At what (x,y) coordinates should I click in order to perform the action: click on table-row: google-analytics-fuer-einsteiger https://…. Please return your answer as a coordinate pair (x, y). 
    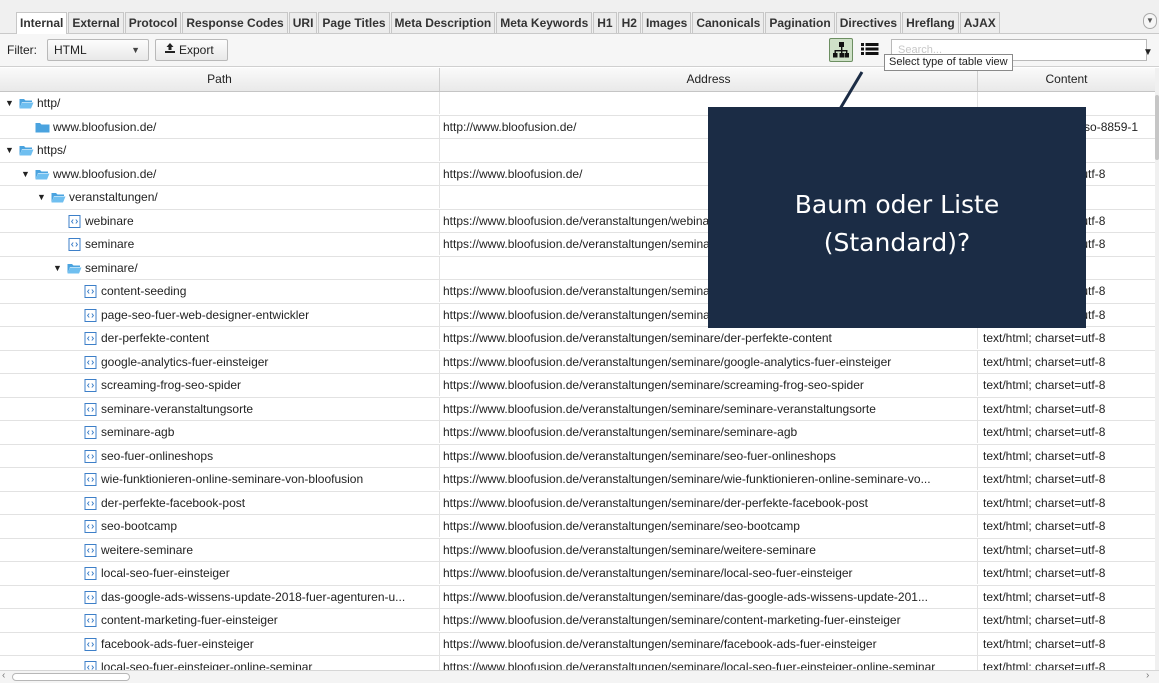
    Looking at the image, I should click on (577, 362).